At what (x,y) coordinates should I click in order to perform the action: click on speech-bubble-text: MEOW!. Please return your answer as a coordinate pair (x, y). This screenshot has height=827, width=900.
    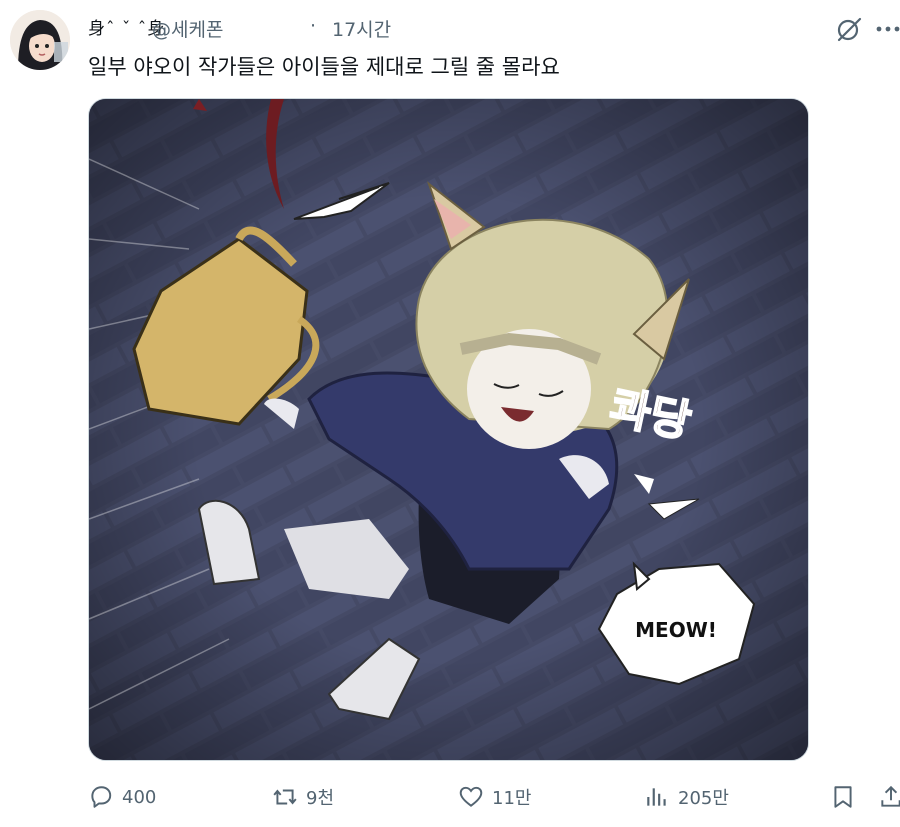
    Looking at the image, I should click on (676, 630).